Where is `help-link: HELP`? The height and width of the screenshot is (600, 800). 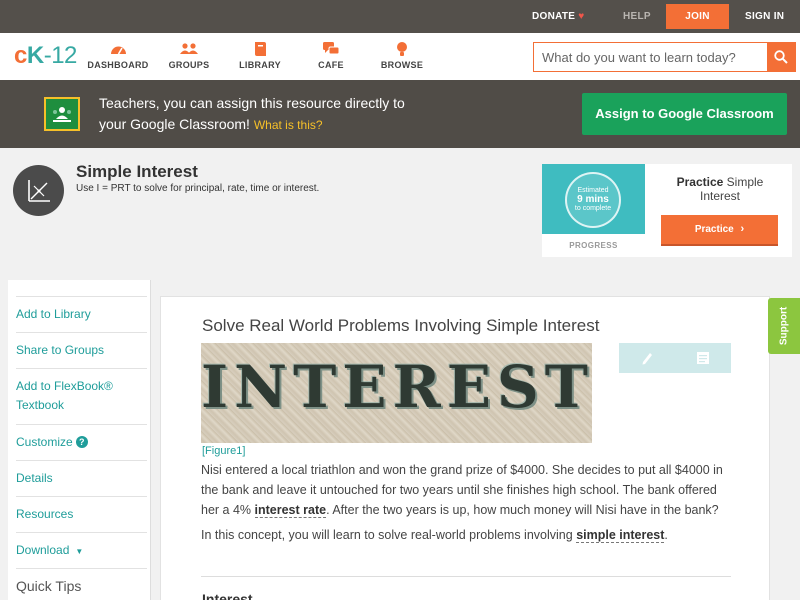 help-link: HELP is located at coordinates (637, 16).